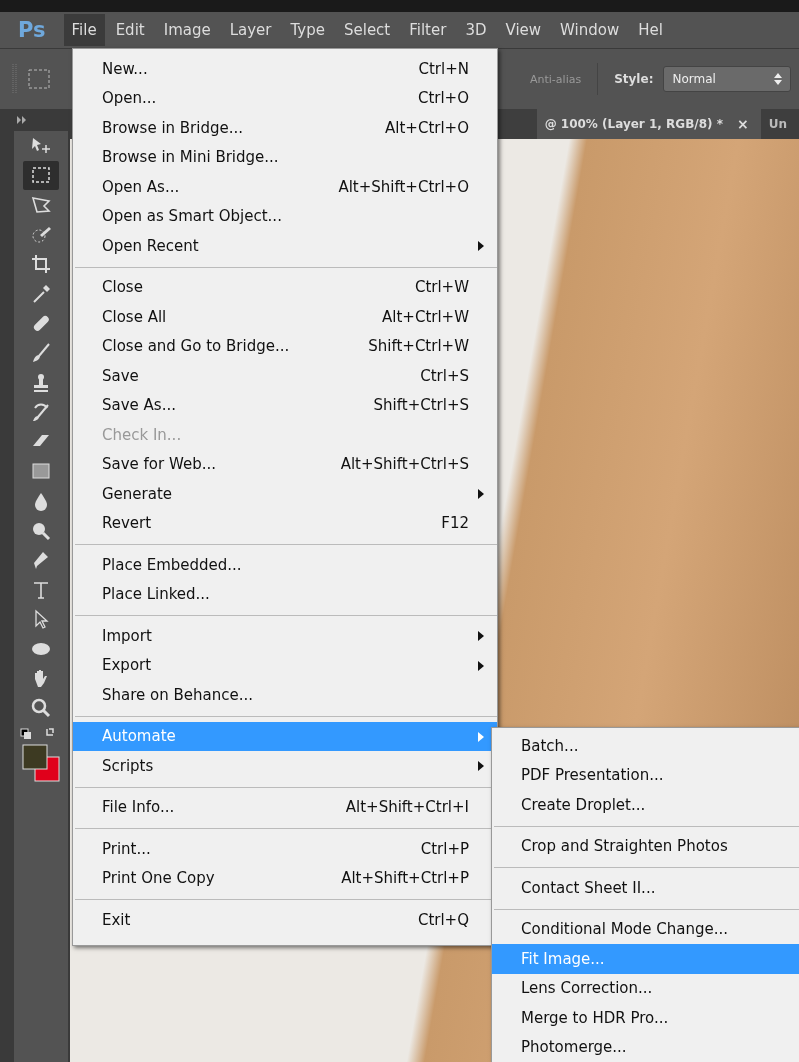 This screenshot has width=799, height=1062. What do you see at coordinates (590, 30) in the screenshot?
I see `menu-item: Window` at bounding box center [590, 30].